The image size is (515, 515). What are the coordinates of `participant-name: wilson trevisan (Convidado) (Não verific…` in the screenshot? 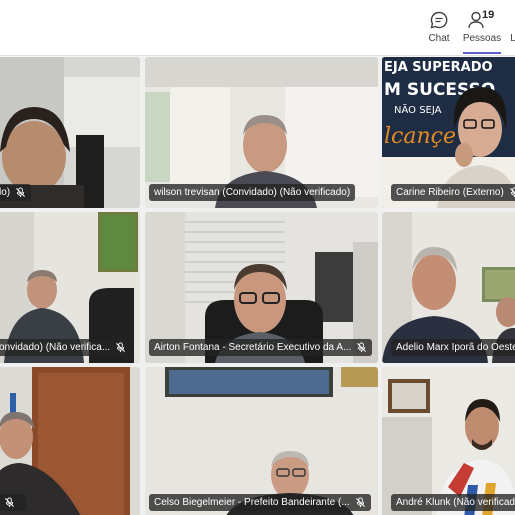 It's located at (252, 192).